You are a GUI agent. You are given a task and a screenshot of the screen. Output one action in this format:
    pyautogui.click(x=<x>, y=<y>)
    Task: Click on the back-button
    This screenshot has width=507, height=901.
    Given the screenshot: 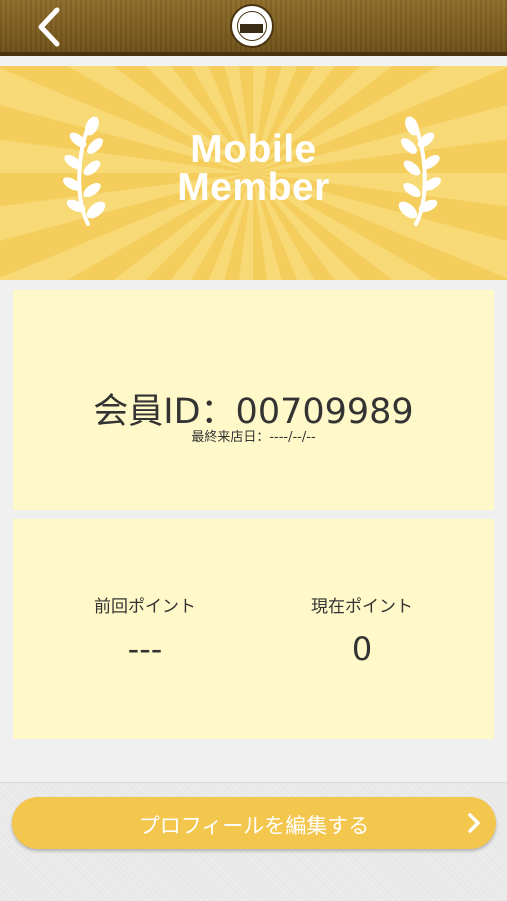 What is the action you would take?
    pyautogui.click(x=48, y=26)
    